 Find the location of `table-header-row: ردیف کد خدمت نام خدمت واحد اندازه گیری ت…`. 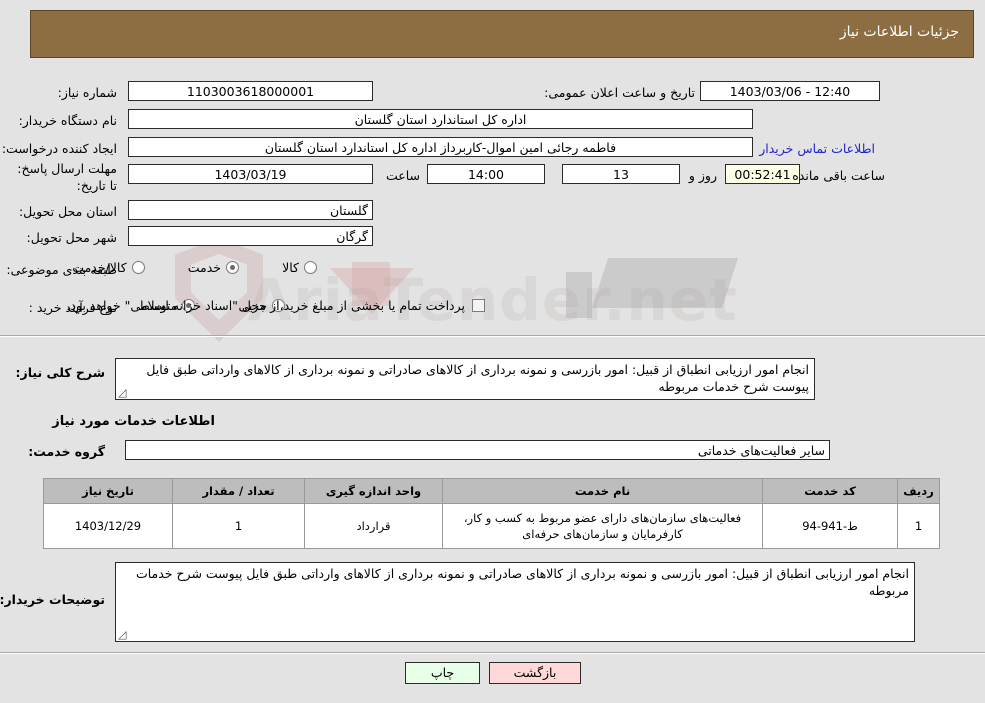

table-header-row: ردیف کد خدمت نام خدمت واحد اندازه گیری ت… is located at coordinates (491, 491).